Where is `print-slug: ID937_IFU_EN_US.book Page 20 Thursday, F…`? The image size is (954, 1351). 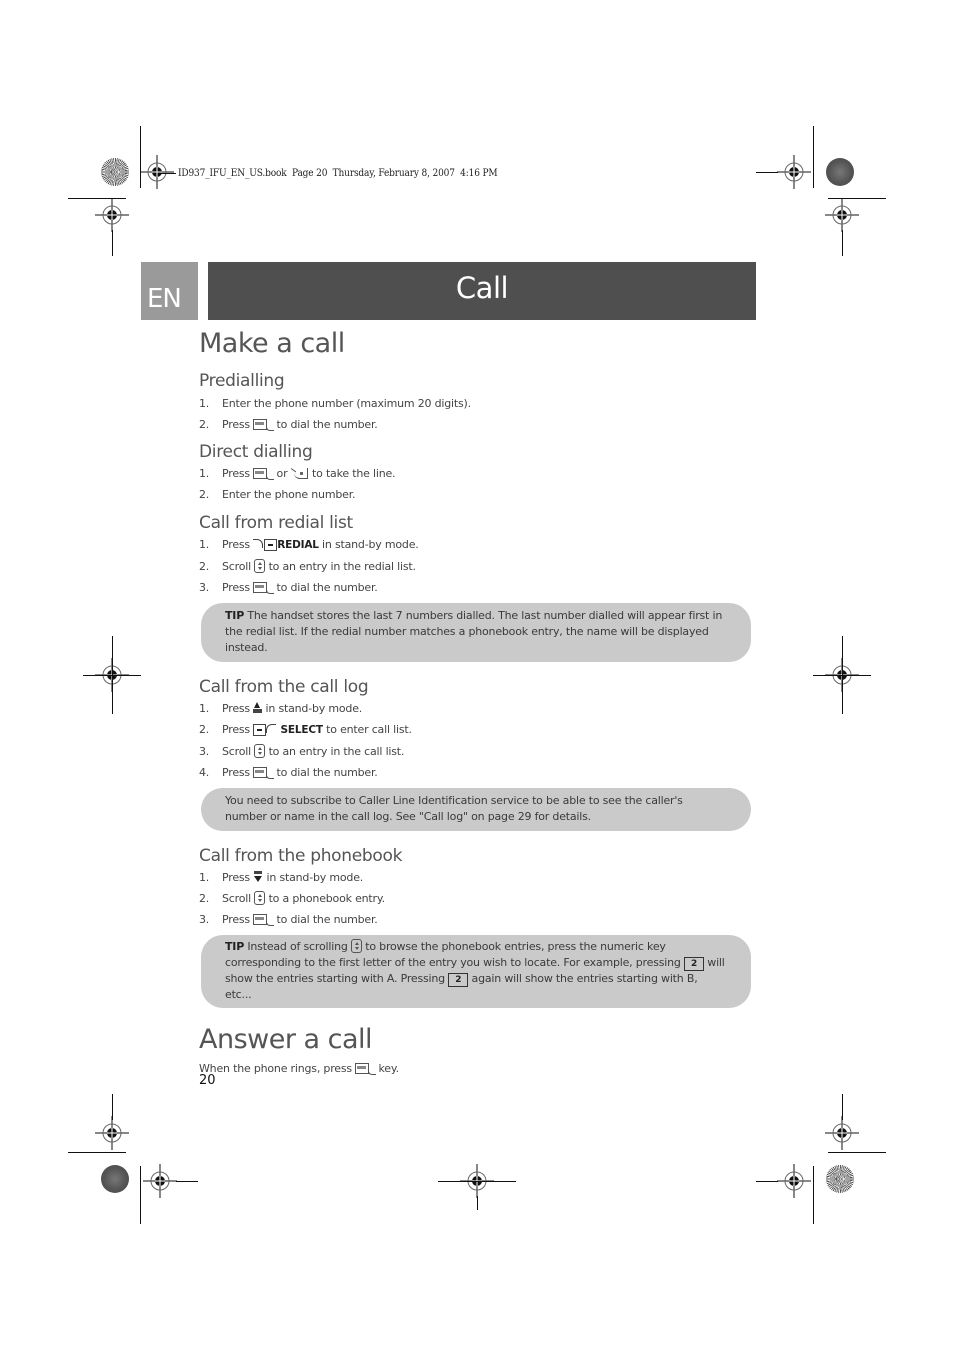
print-slug: ID937_IFU_EN_US.book Page 20 Thursday, F… is located at coordinates (338, 173).